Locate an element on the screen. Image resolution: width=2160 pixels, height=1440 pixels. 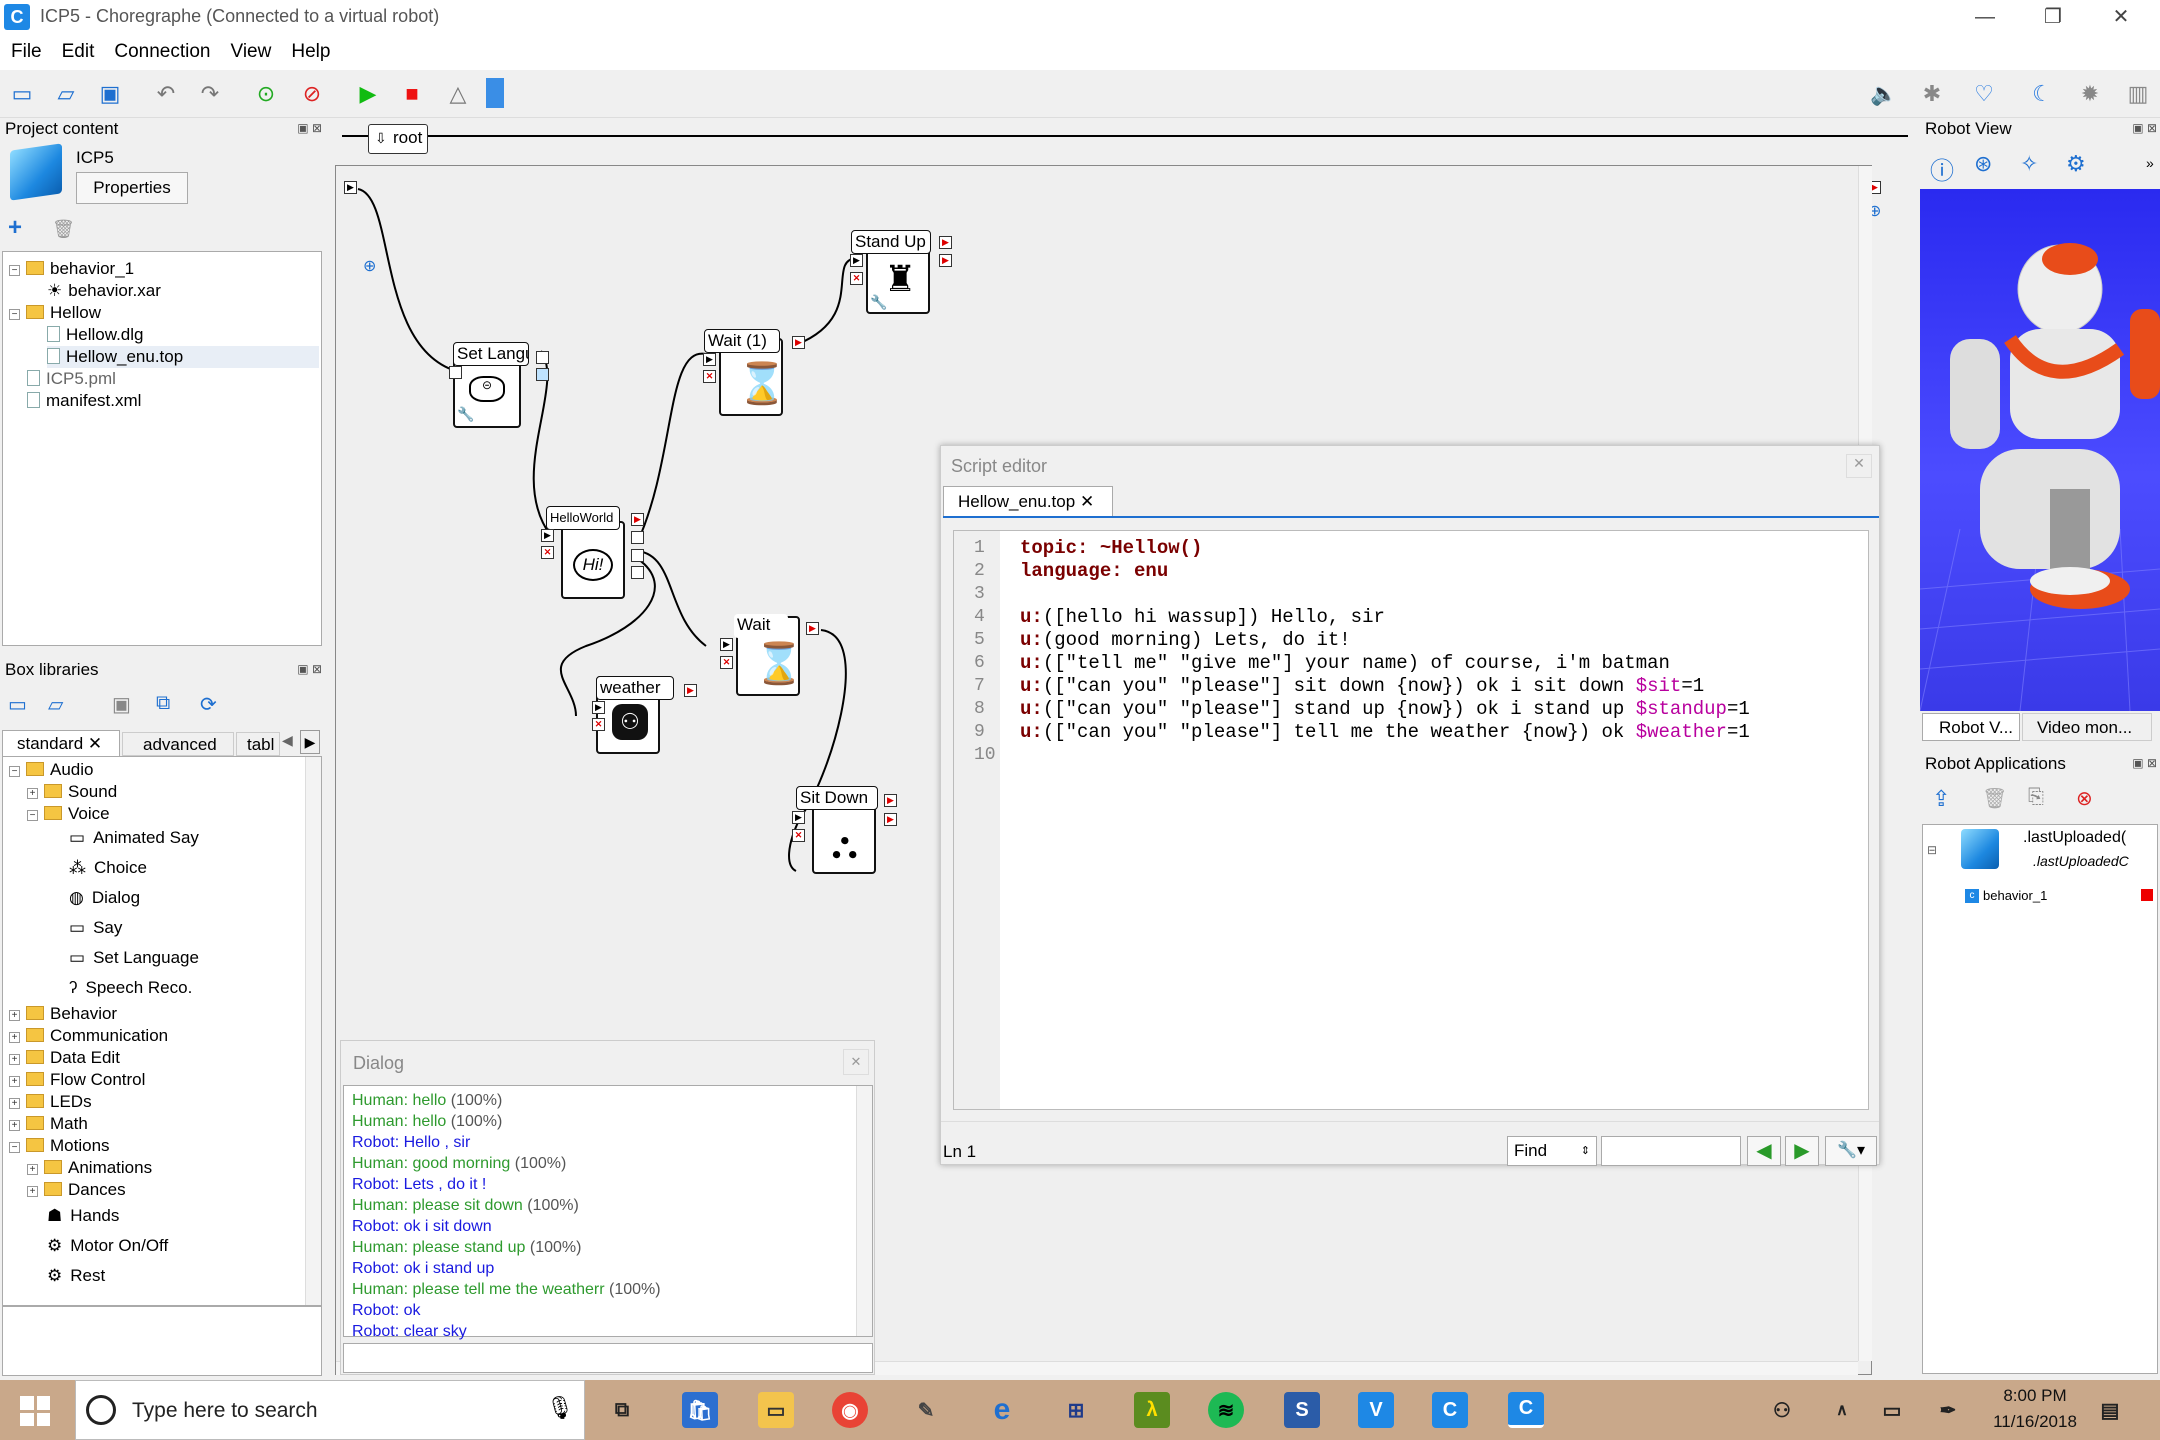
library-scrollbar is located at coordinates (313, 1031).